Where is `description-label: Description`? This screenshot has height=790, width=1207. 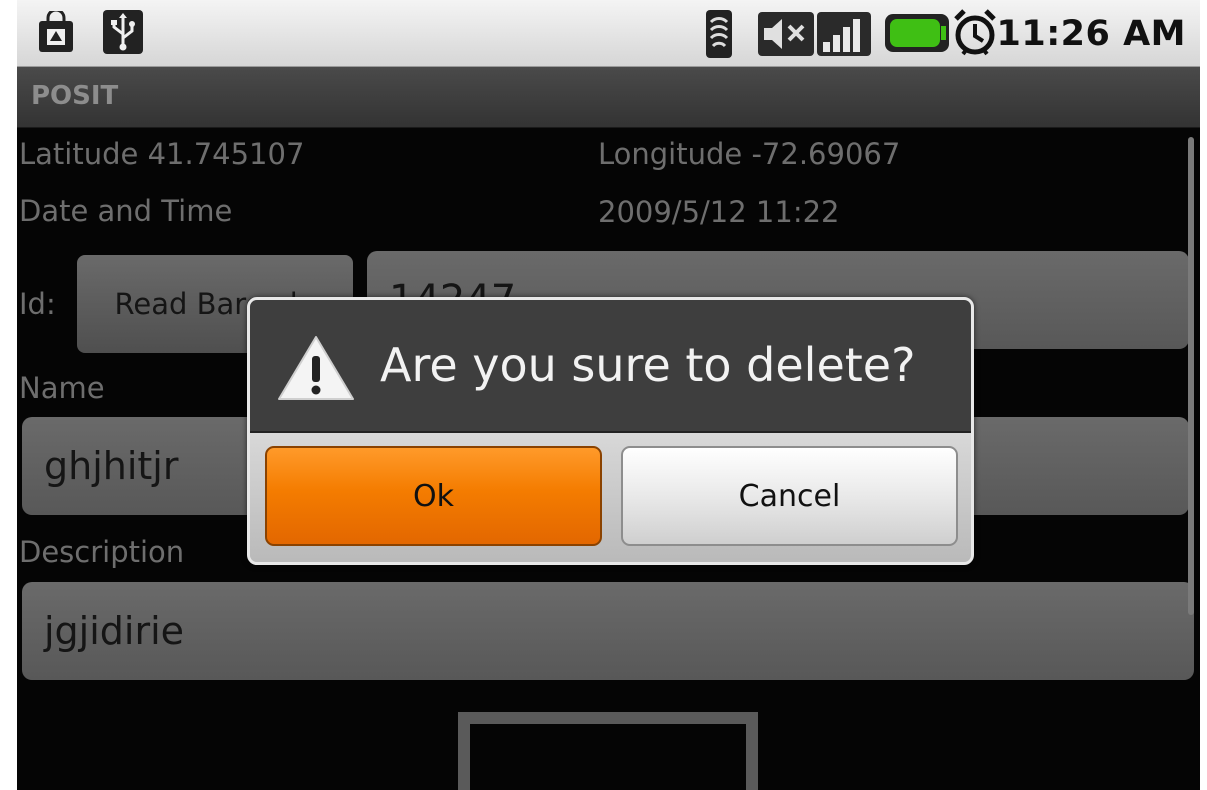 description-label: Description is located at coordinates (102, 552).